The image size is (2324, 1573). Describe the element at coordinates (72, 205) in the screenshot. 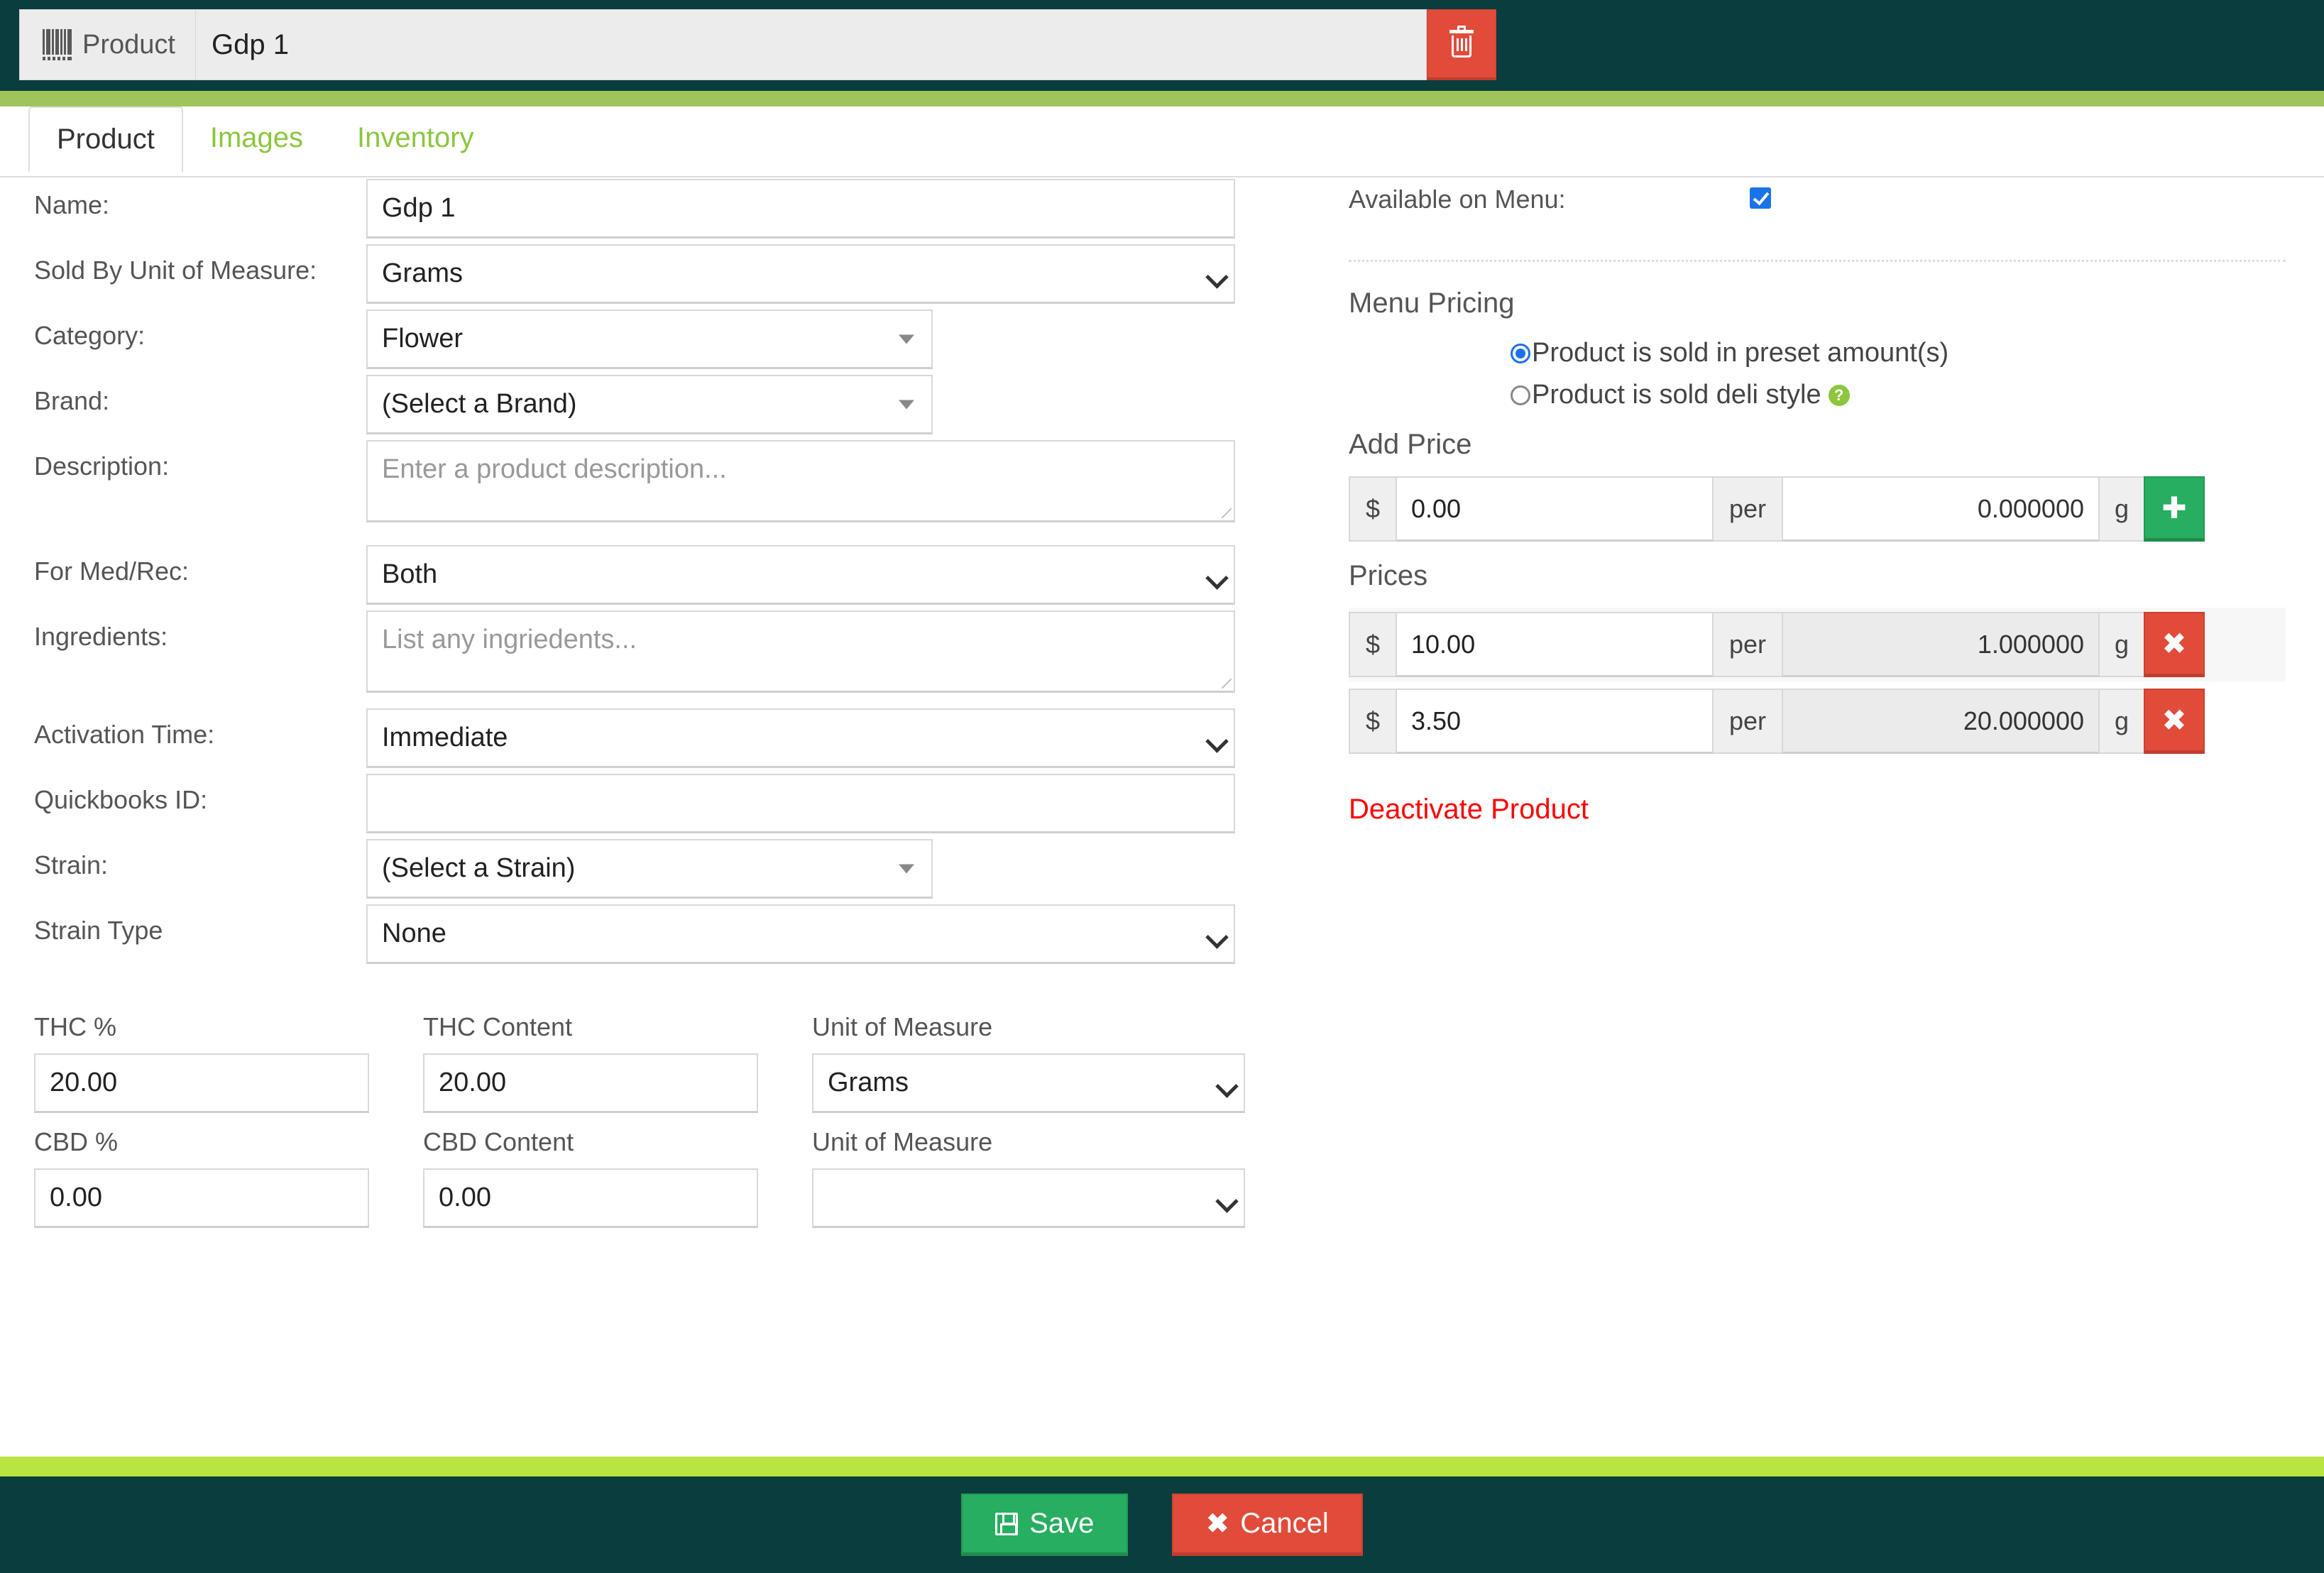

I see `name-label: Name:` at that location.